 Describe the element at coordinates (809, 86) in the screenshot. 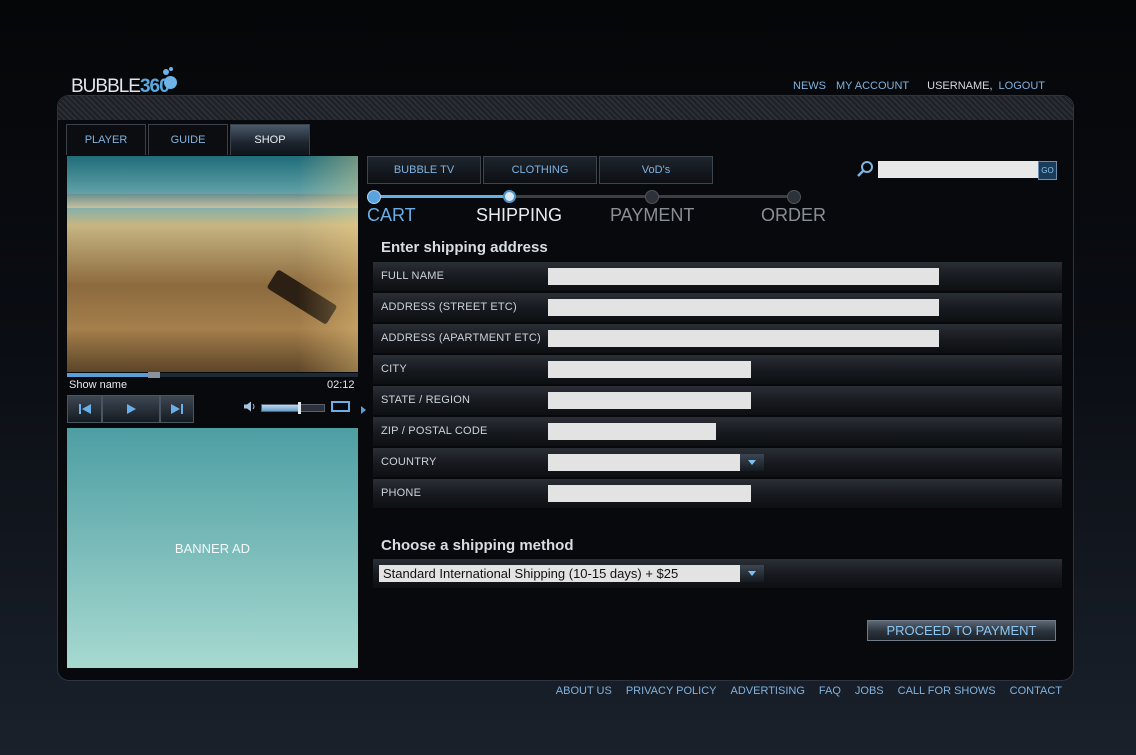

I see `news-link: NEWS` at that location.